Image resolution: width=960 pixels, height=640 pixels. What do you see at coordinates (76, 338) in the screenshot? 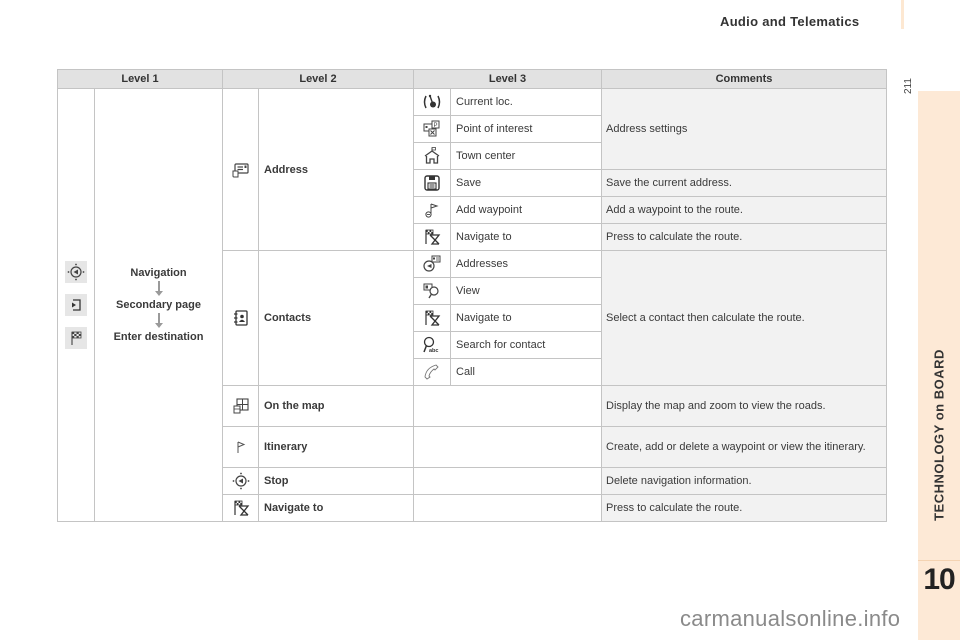
I see `checkered-flag-icon` at bounding box center [76, 338].